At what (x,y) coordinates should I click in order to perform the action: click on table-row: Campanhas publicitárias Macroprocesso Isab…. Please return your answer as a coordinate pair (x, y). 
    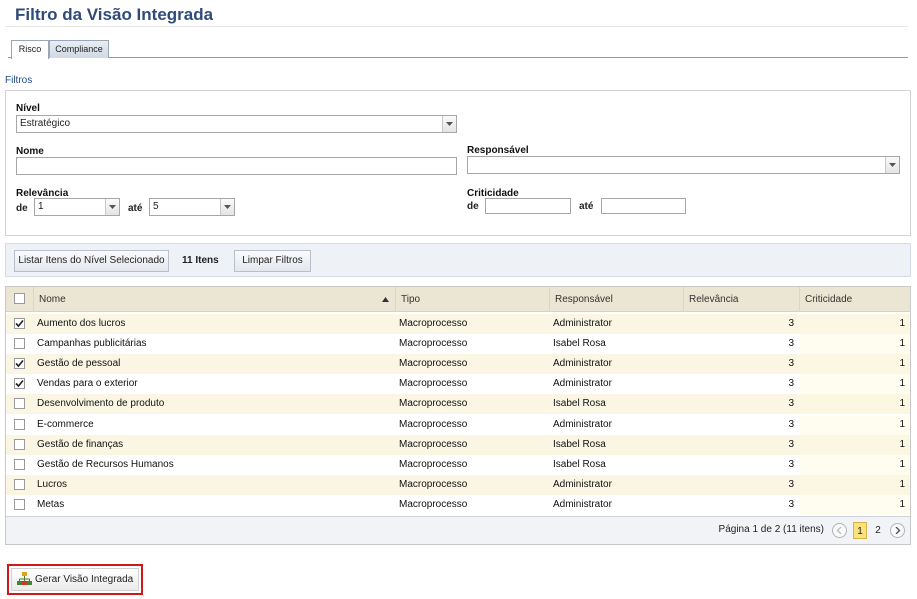
    Looking at the image, I should click on (458, 344).